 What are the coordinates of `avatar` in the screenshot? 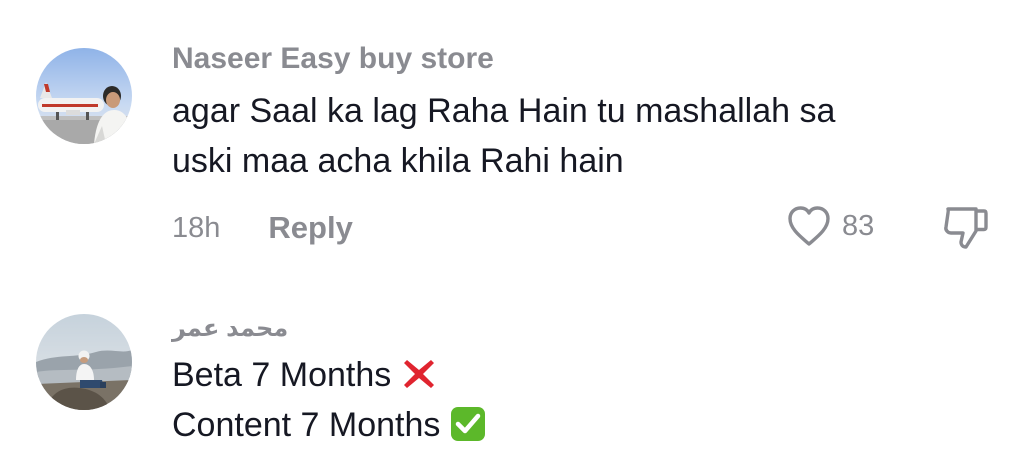 It's located at (84, 362).